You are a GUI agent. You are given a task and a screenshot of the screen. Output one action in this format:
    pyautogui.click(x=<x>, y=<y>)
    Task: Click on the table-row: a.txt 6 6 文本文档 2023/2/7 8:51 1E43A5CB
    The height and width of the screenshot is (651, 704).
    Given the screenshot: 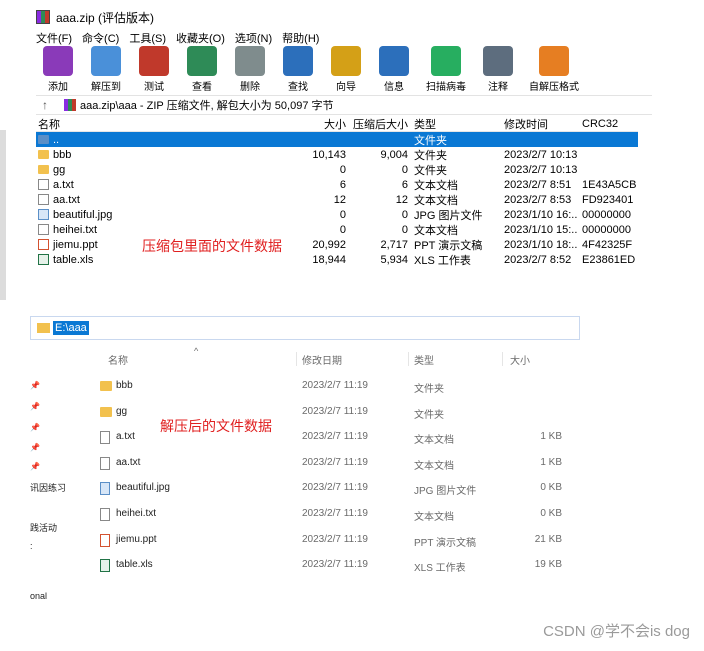 What is the action you would take?
    pyautogui.click(x=337, y=184)
    